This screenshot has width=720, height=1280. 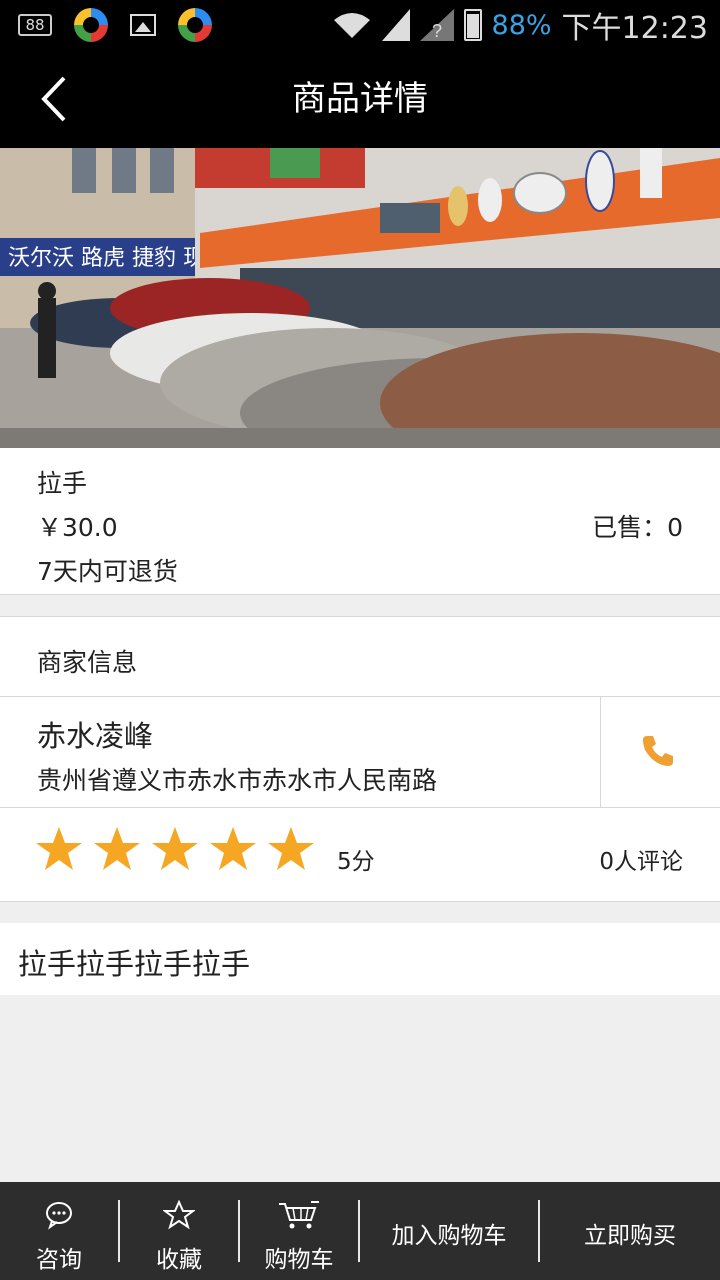 I want to click on bottom-action-bar: 咨询 收藏 购物车 加入购物车 立即购买, so click(x=360, y=1231).